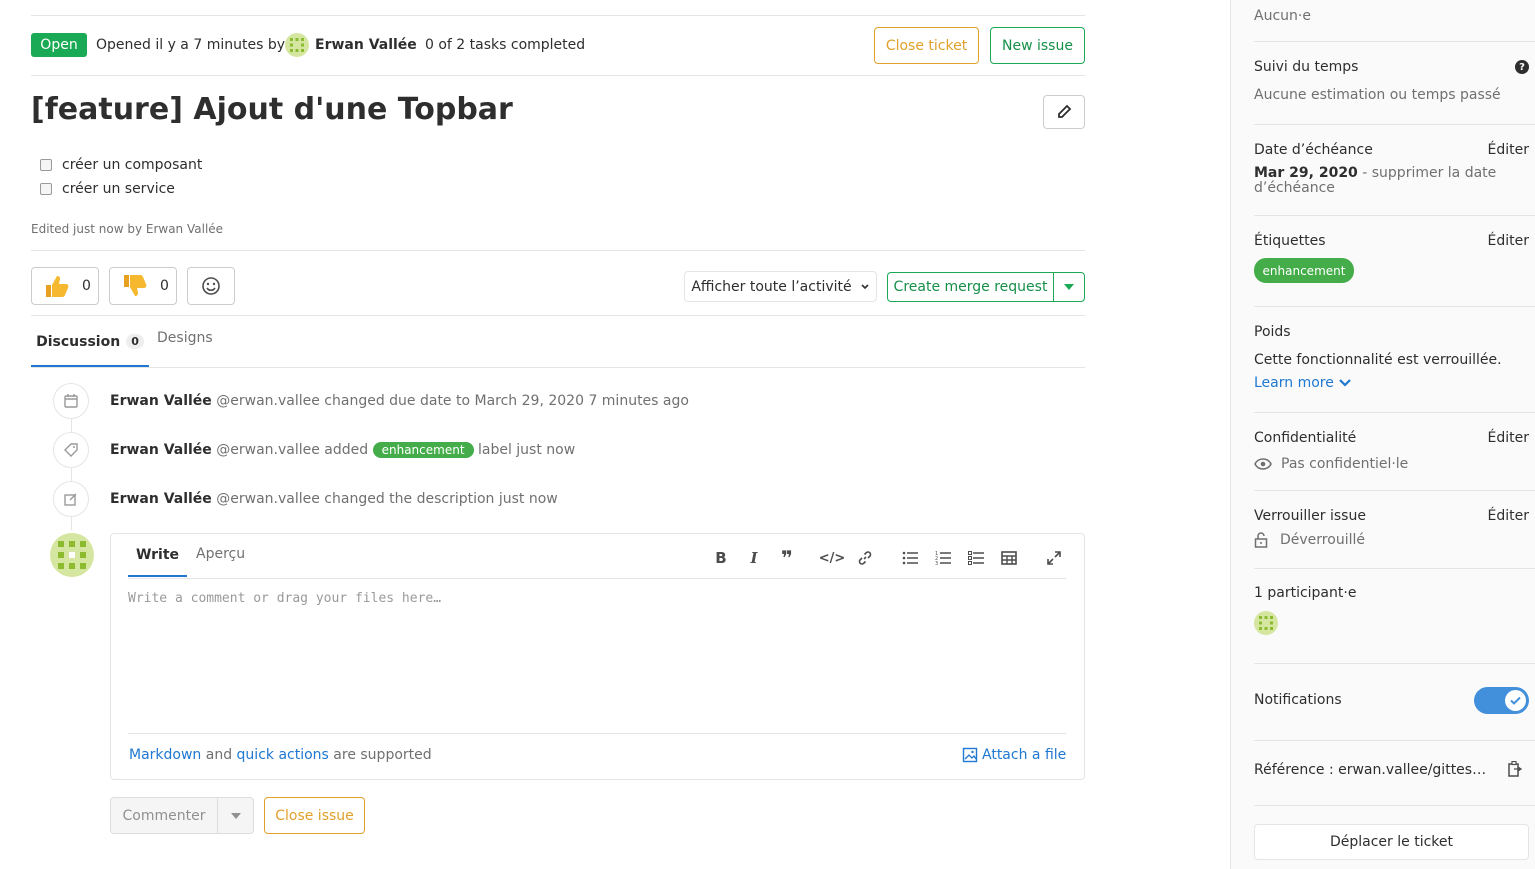 This screenshot has width=1535, height=869. Describe the element at coordinates (1508, 516) in the screenshot. I see `lock-edit-link: Éditer` at that location.